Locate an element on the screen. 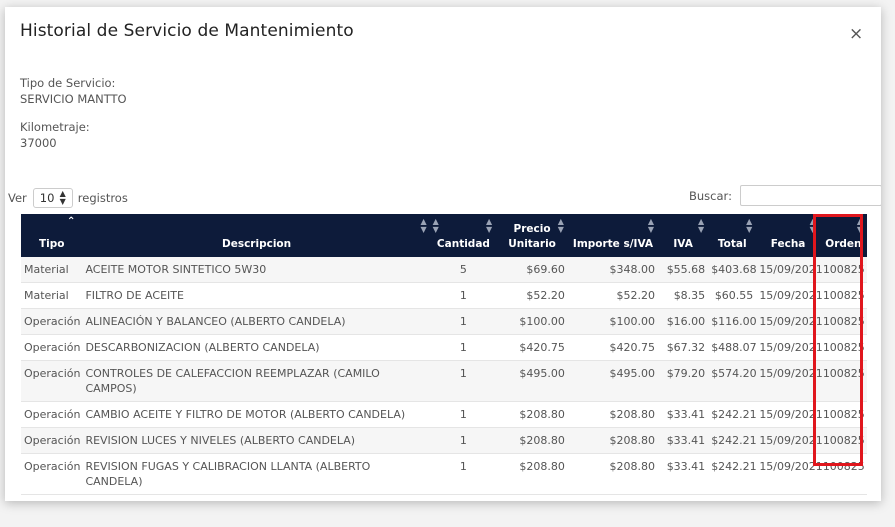 The height and width of the screenshot is (527, 895). header-descripcion: ▲ ▼ Descripcion is located at coordinates (256, 235).